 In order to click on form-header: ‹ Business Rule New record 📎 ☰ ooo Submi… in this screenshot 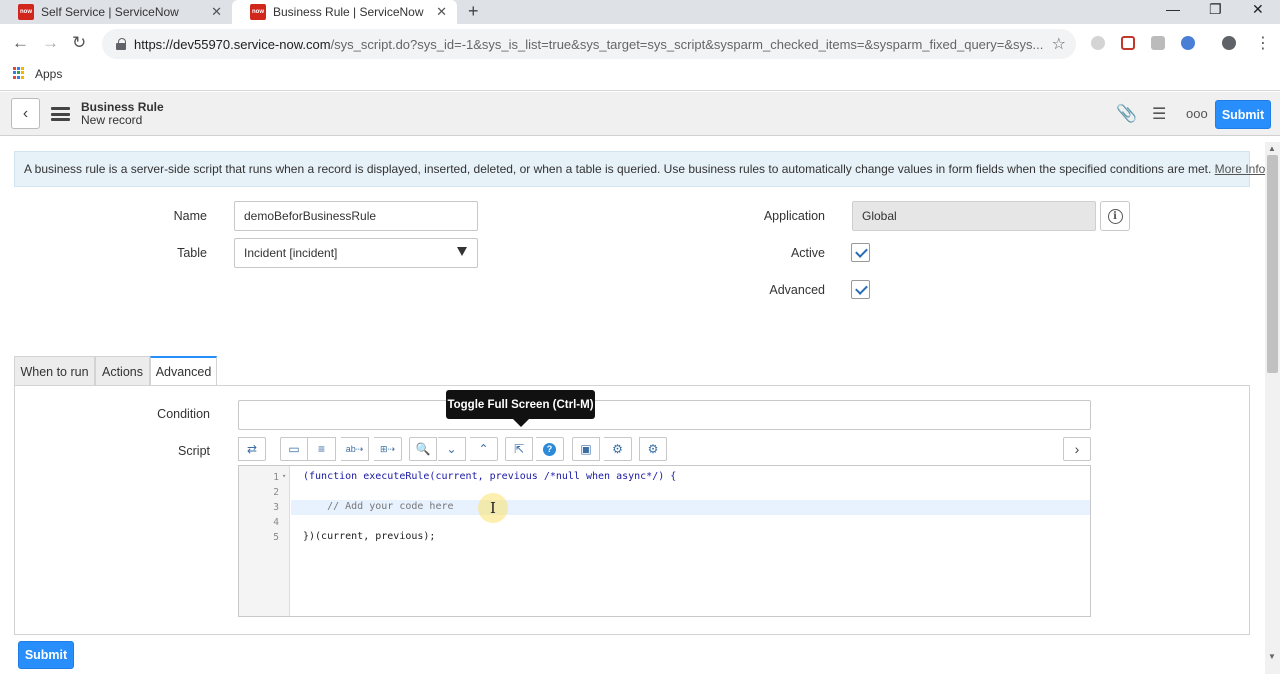, I will do `click(640, 114)`.